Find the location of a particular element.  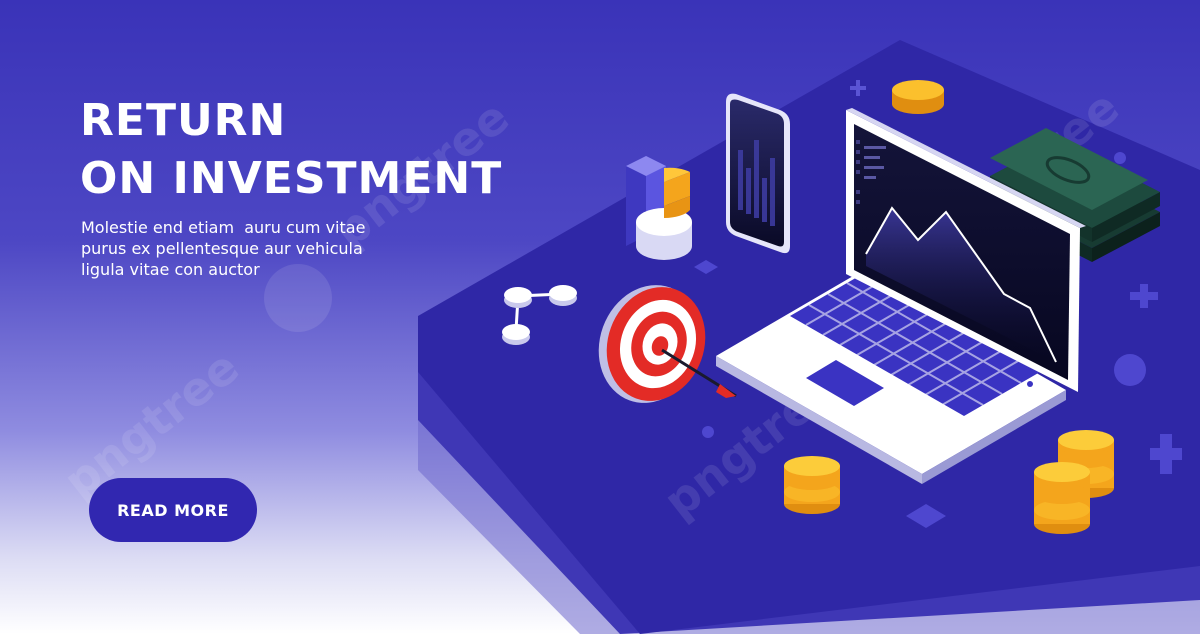

description-line: purus ex pellentesque aur vehicula is located at coordinates (222, 248).